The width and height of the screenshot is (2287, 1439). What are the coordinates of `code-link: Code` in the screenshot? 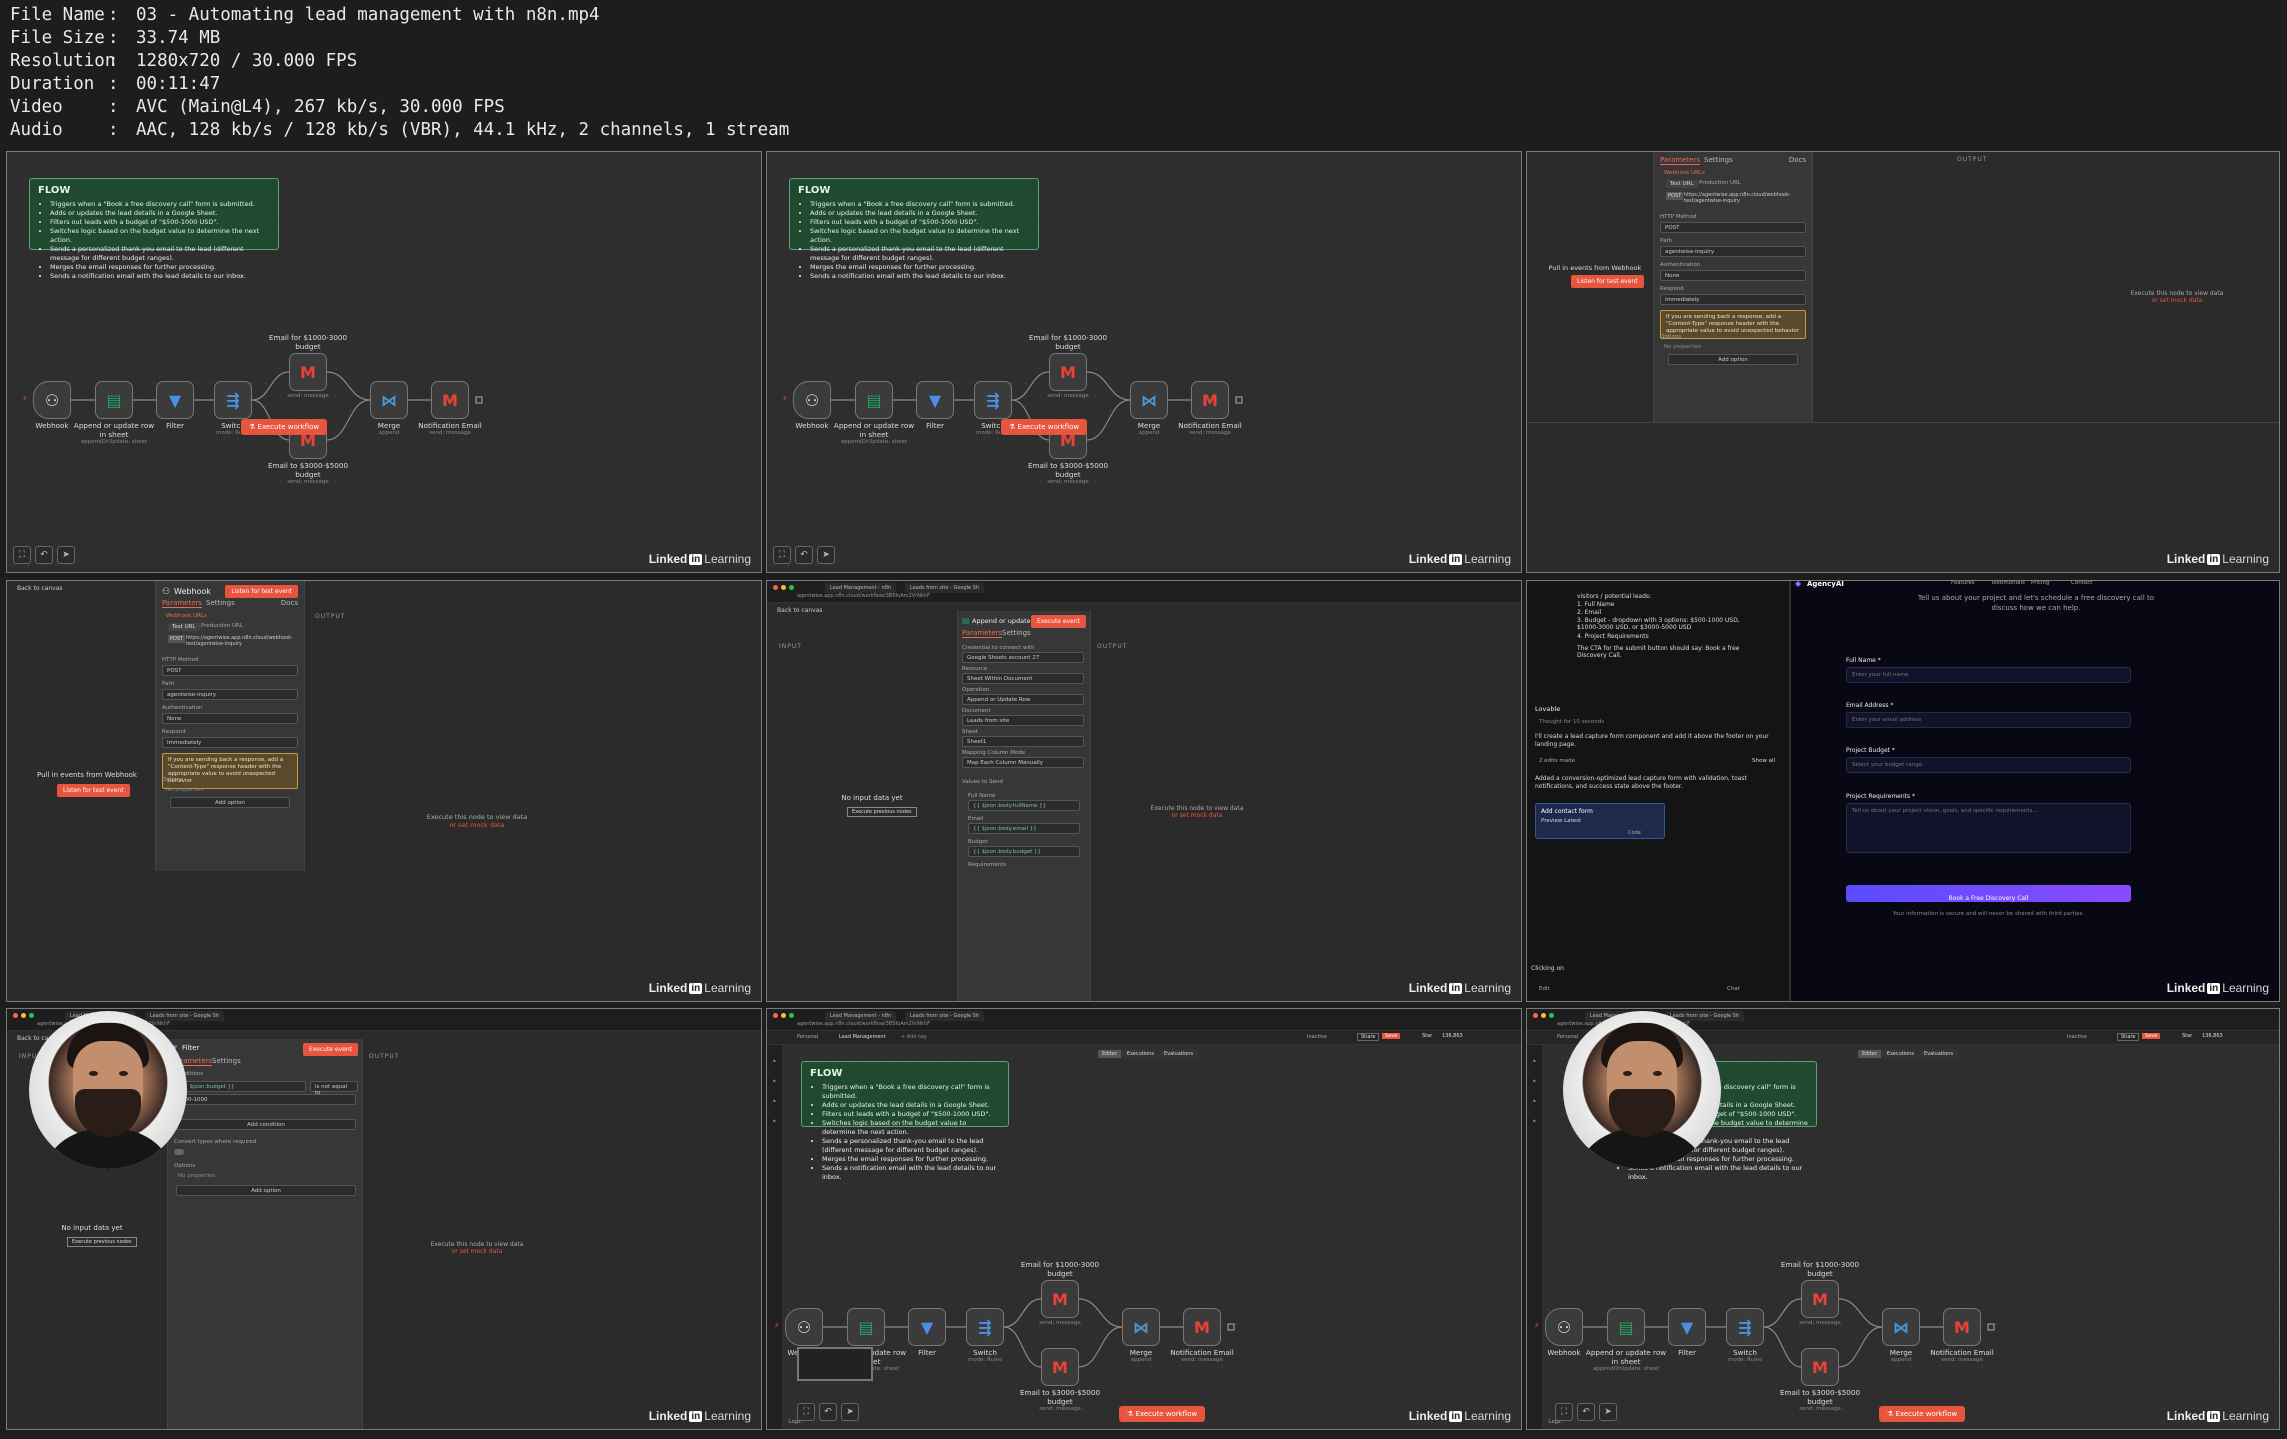 It's located at (1634, 833).